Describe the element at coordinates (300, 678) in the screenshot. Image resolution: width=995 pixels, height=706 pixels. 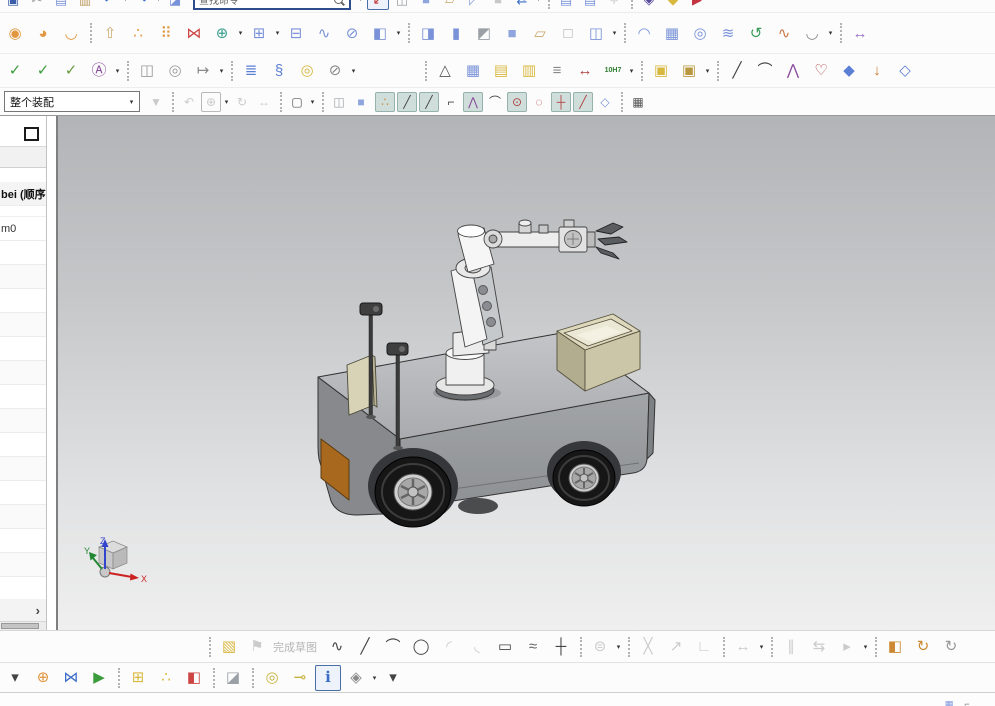
I see `link-tool-button: ⊸` at that location.